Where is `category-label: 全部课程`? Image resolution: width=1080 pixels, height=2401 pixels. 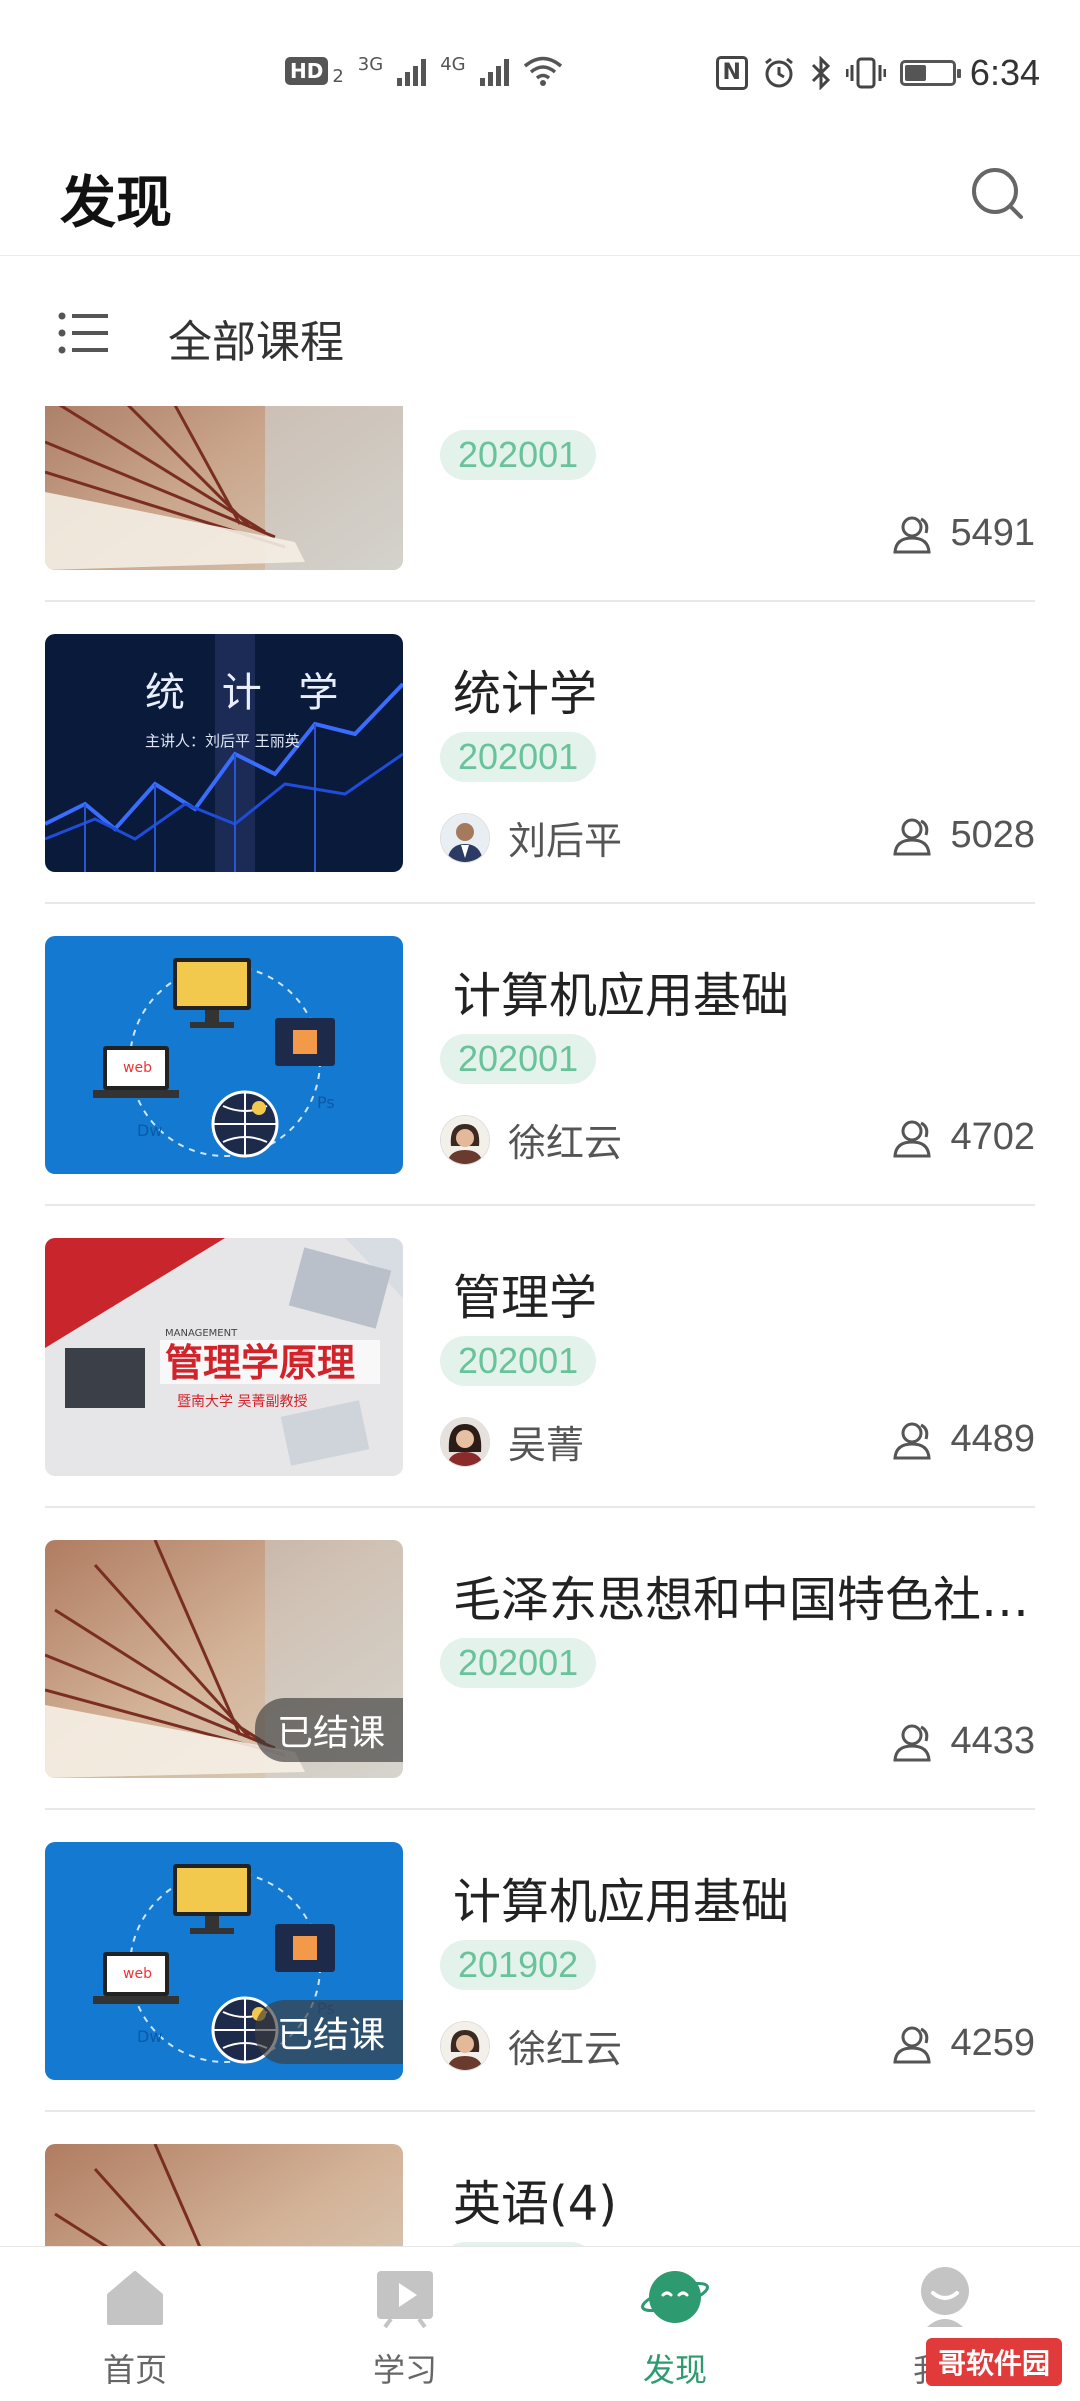
category-label: 全部课程 is located at coordinates (256, 338).